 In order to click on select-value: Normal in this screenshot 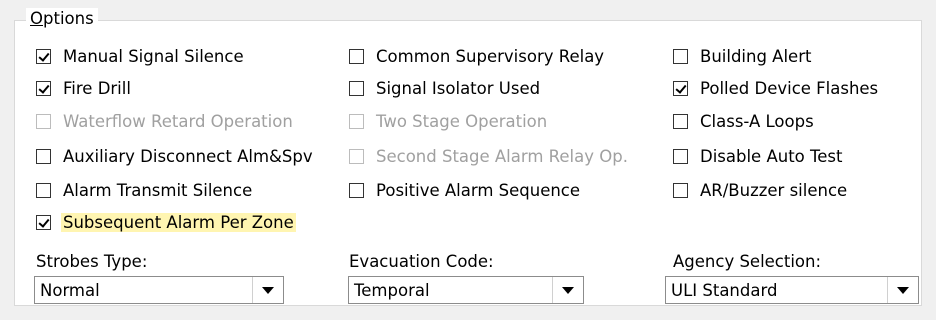, I will do `click(143, 290)`.